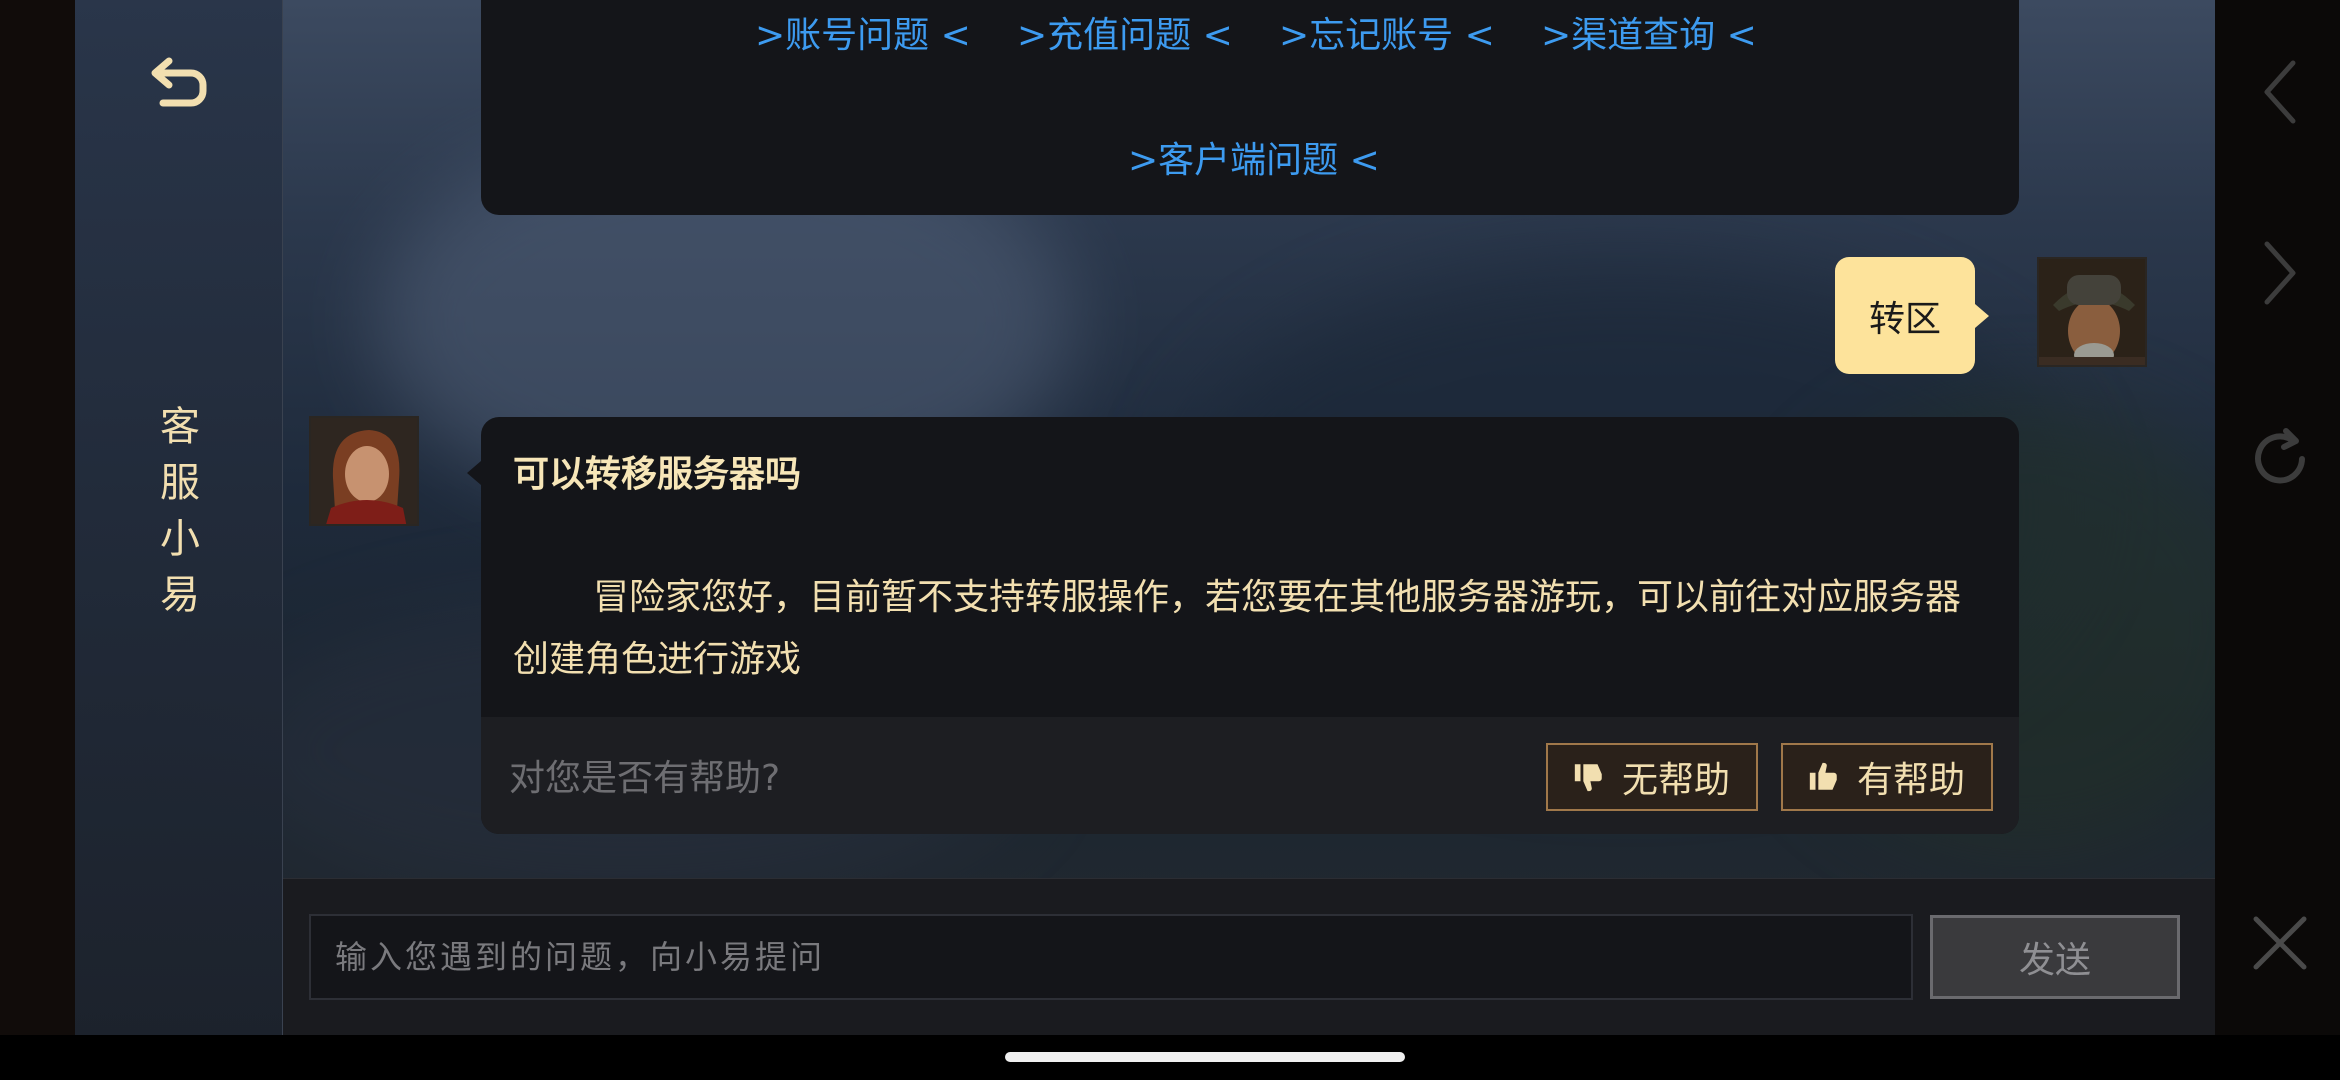  I want to click on home-indicator, so click(1205, 1057).